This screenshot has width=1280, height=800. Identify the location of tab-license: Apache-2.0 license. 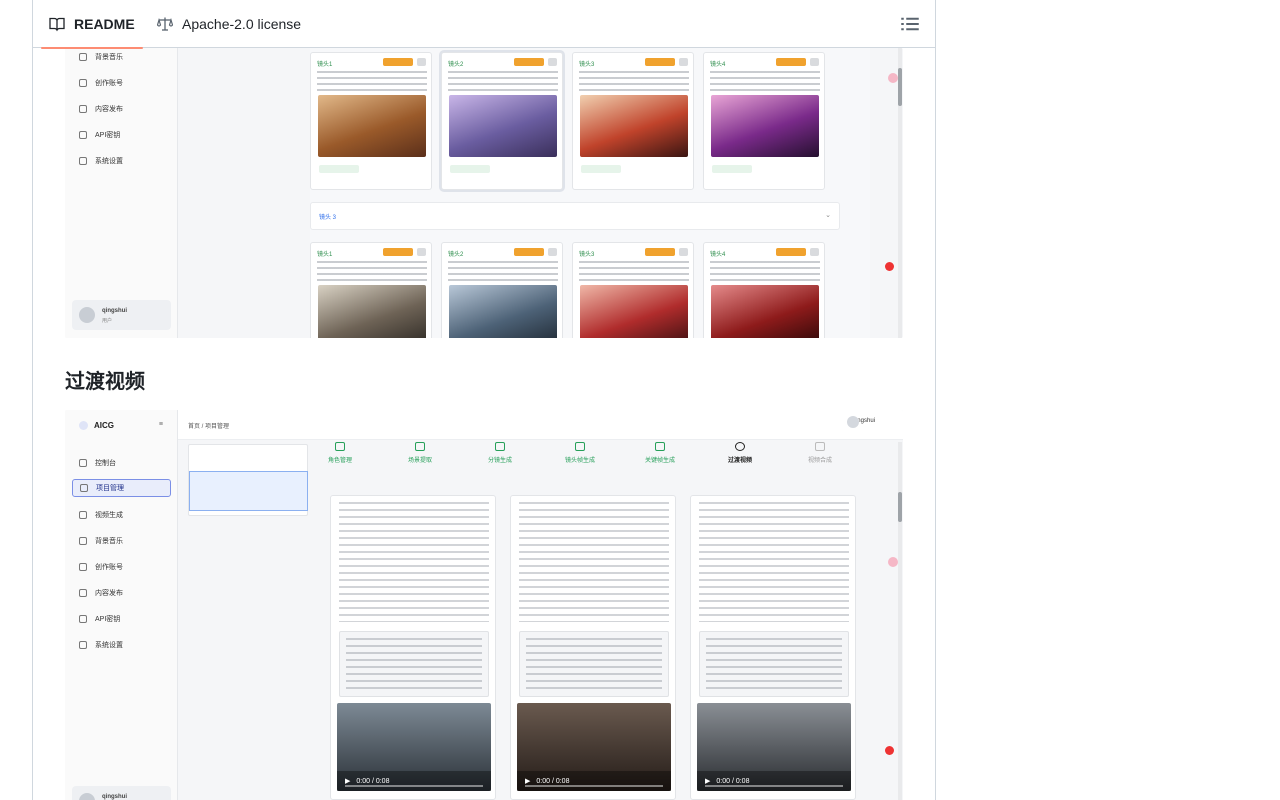
(229, 24).